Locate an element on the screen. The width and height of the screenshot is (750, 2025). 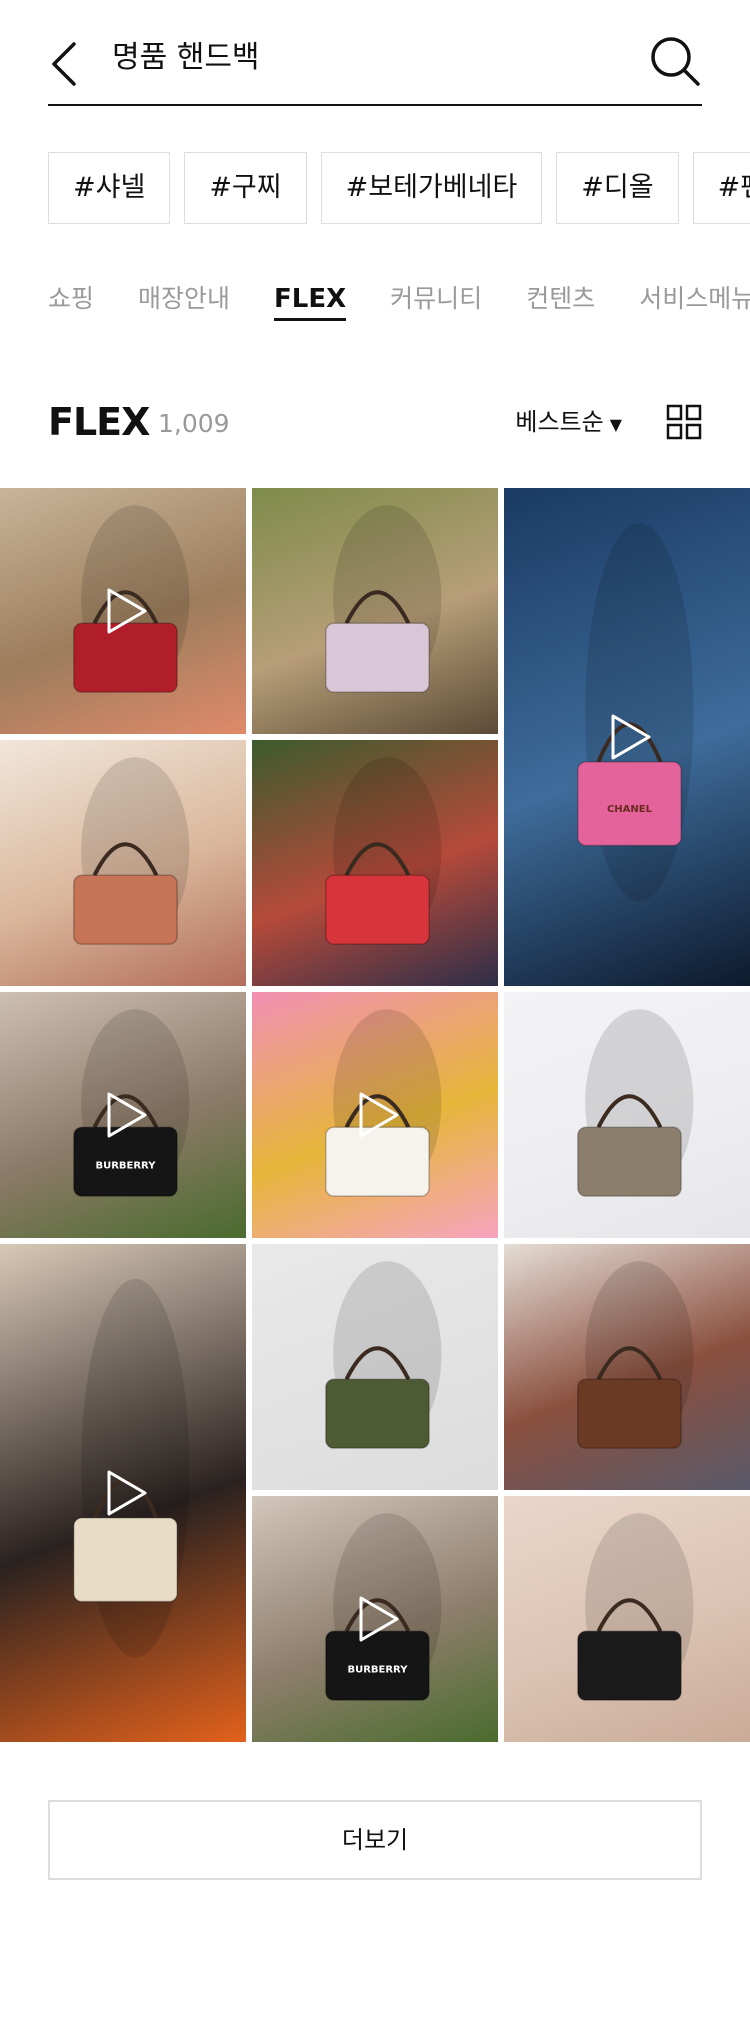
search-bar: 명품 핸드백 is located at coordinates (375, 67).